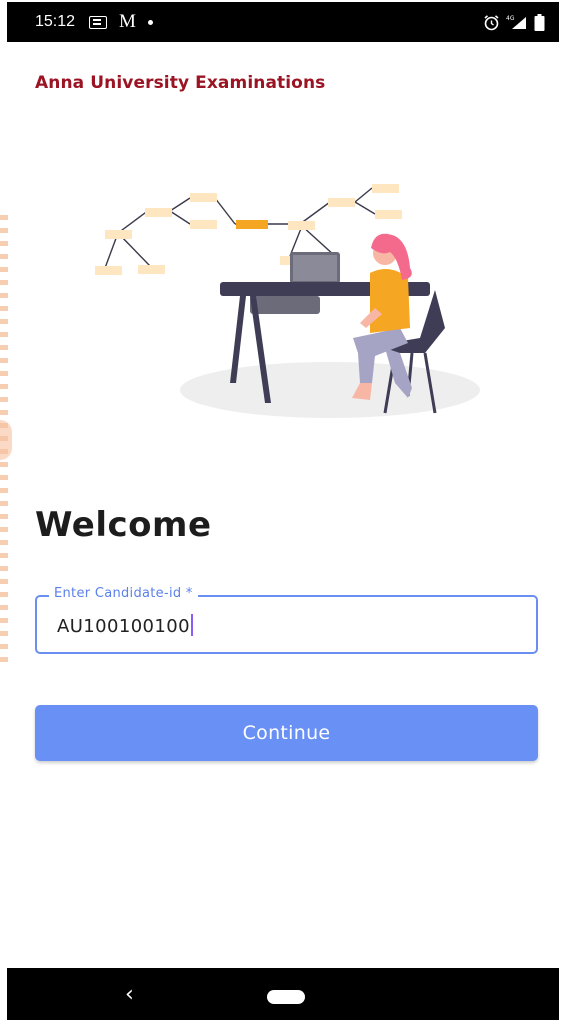 The image size is (561, 1020). Describe the element at coordinates (283, 22) in the screenshot. I see `status-bar: 15:12 M 4G` at that location.